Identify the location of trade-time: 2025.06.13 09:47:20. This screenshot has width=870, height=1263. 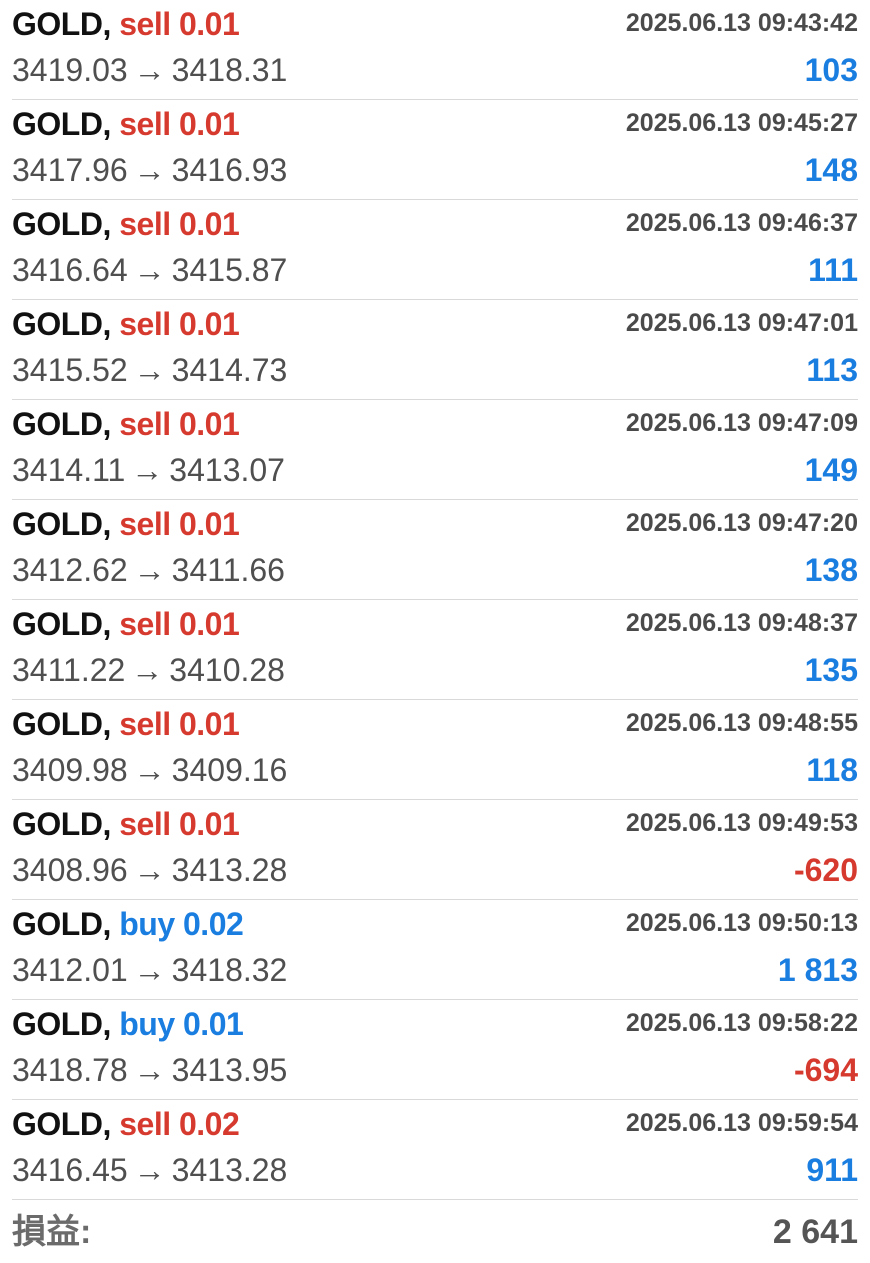
(741, 523).